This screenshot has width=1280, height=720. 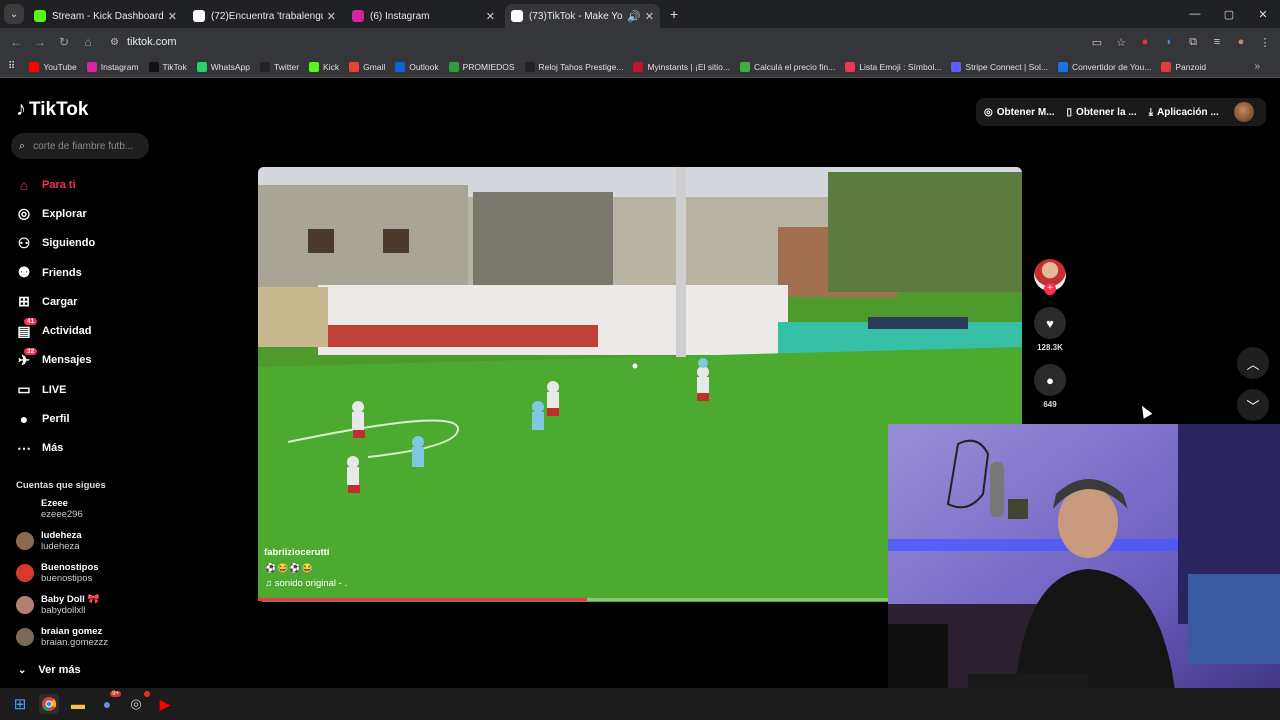 What do you see at coordinates (61, 485) in the screenshot?
I see `following-heading: Cuentas que sigues` at bounding box center [61, 485].